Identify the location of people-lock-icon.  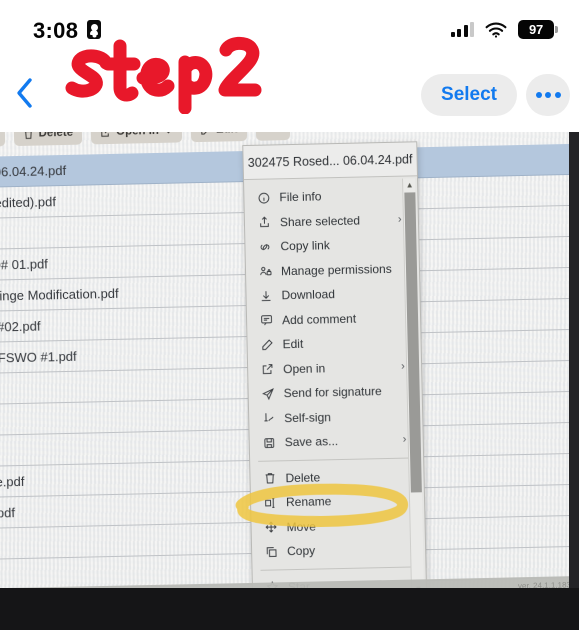
(270, 271).